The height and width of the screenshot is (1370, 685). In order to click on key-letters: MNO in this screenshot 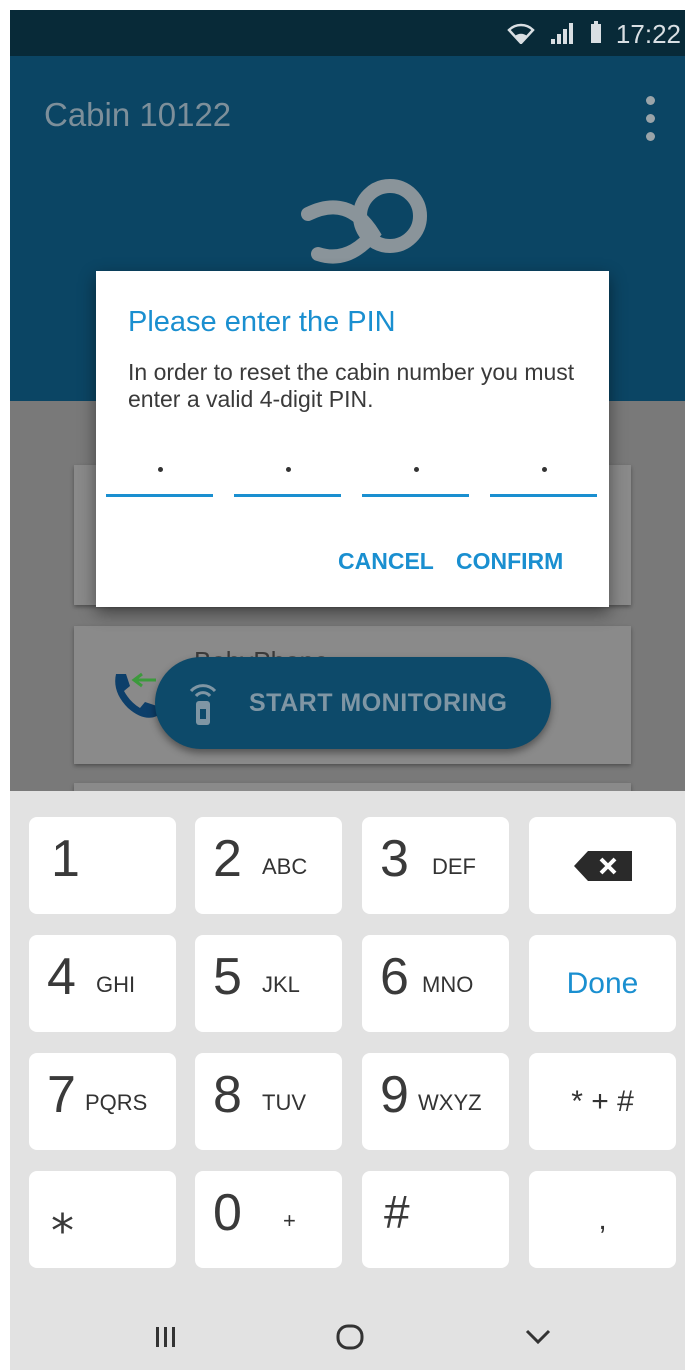, I will do `click(448, 984)`.